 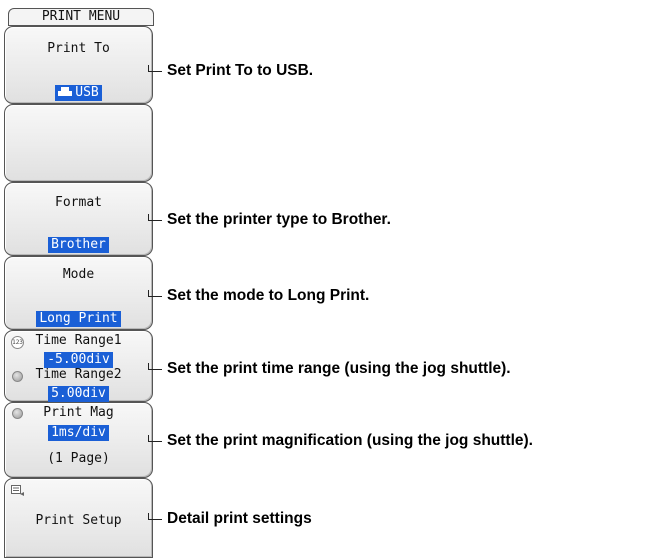 What do you see at coordinates (78, 202) in the screenshot?
I see `format-label: Format` at bounding box center [78, 202].